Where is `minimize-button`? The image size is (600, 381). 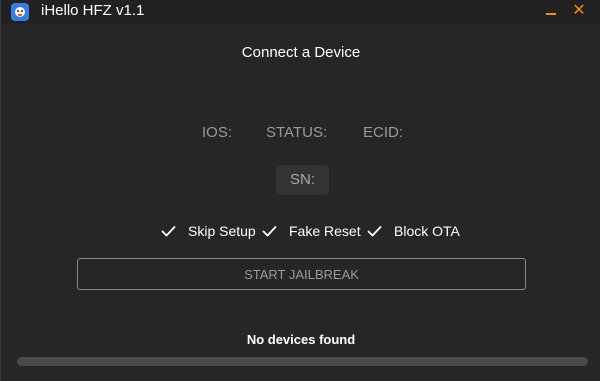 minimize-button is located at coordinates (551, 11).